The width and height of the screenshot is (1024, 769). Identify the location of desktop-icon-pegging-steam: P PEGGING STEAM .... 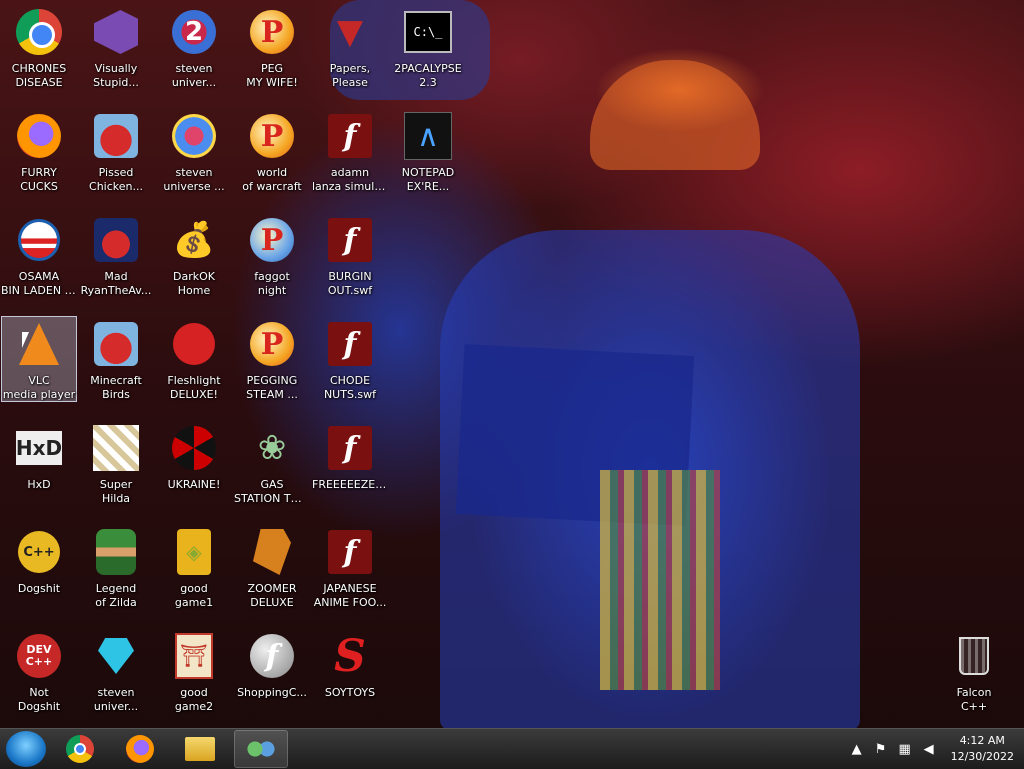
(272, 359).